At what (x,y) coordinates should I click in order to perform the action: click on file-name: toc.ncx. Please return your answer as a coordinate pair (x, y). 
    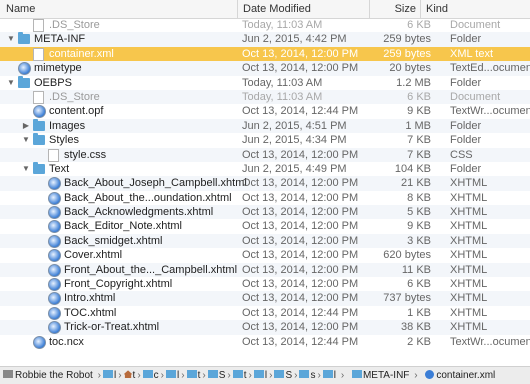
    Looking at the image, I should click on (66, 341).